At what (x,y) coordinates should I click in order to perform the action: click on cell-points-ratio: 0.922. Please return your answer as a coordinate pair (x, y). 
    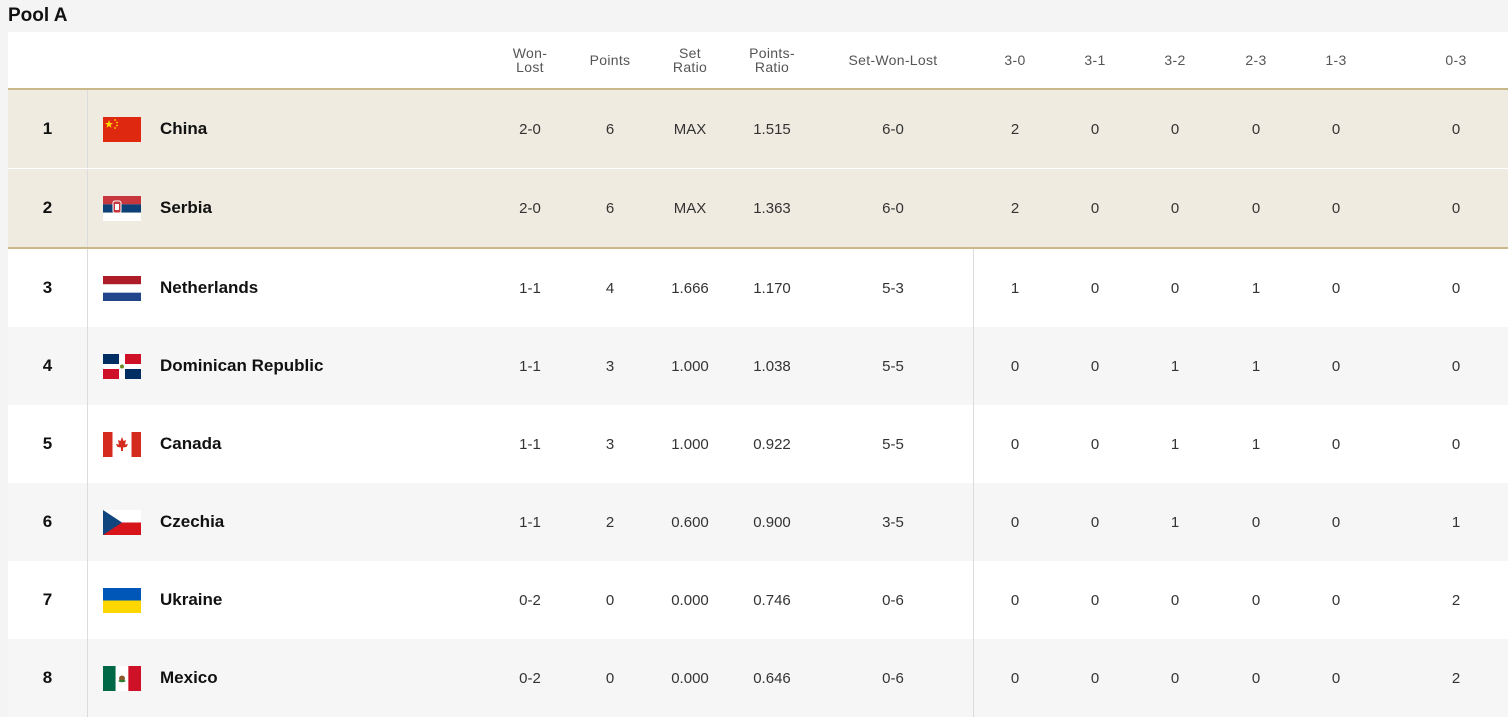
    Looking at the image, I should click on (772, 444).